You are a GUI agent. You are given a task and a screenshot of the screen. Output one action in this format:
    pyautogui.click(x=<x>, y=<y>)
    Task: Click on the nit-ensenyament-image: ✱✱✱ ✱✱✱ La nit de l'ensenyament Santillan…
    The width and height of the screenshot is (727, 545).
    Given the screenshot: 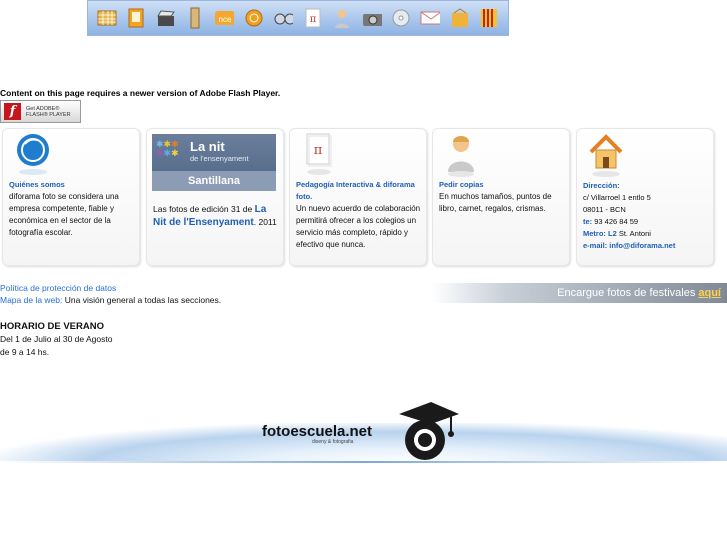 What is the action you would take?
    pyautogui.click(x=214, y=162)
    